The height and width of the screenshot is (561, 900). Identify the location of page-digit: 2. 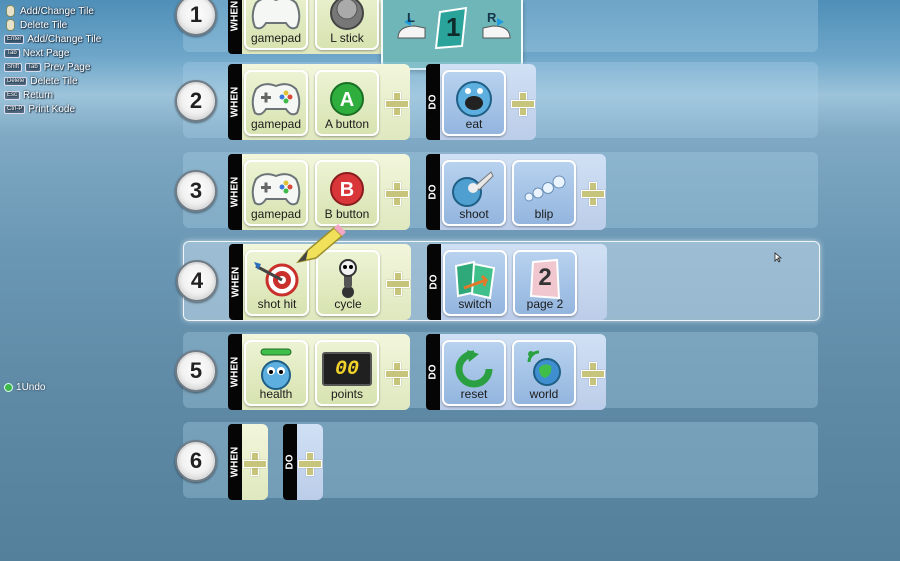
(545, 277).